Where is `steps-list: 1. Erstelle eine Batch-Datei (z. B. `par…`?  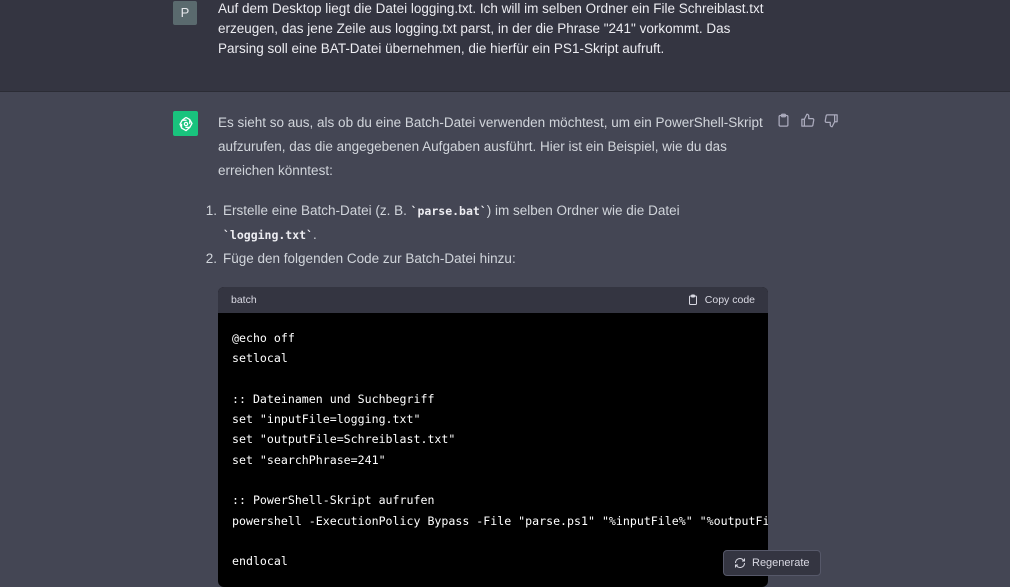 steps-list: 1. Erstelle eine Batch-Datei (z. B. `par… is located at coordinates (483, 235).